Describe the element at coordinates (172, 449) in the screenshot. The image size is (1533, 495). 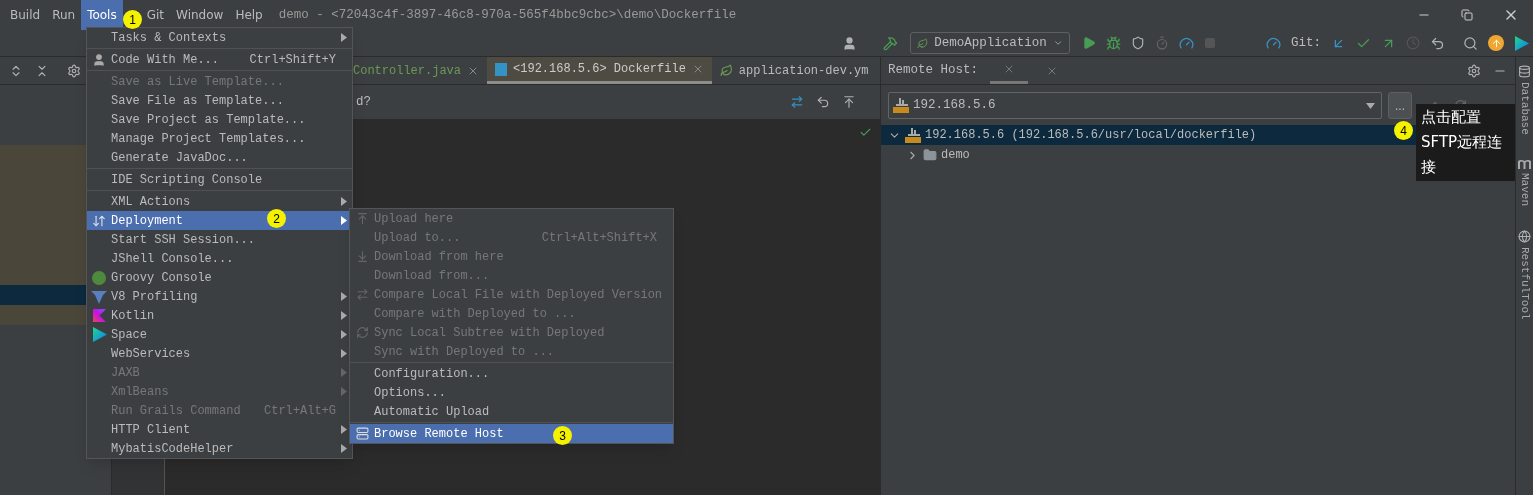
I see `menu-item-label: MybatisCodeHelper` at that location.